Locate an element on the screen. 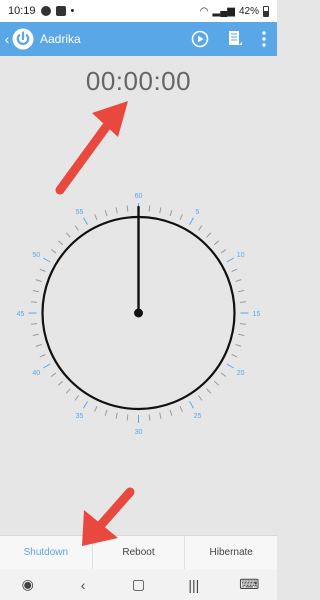  action-tab-bar: Shutdown Reboot Hibernate is located at coordinates (138, 552).